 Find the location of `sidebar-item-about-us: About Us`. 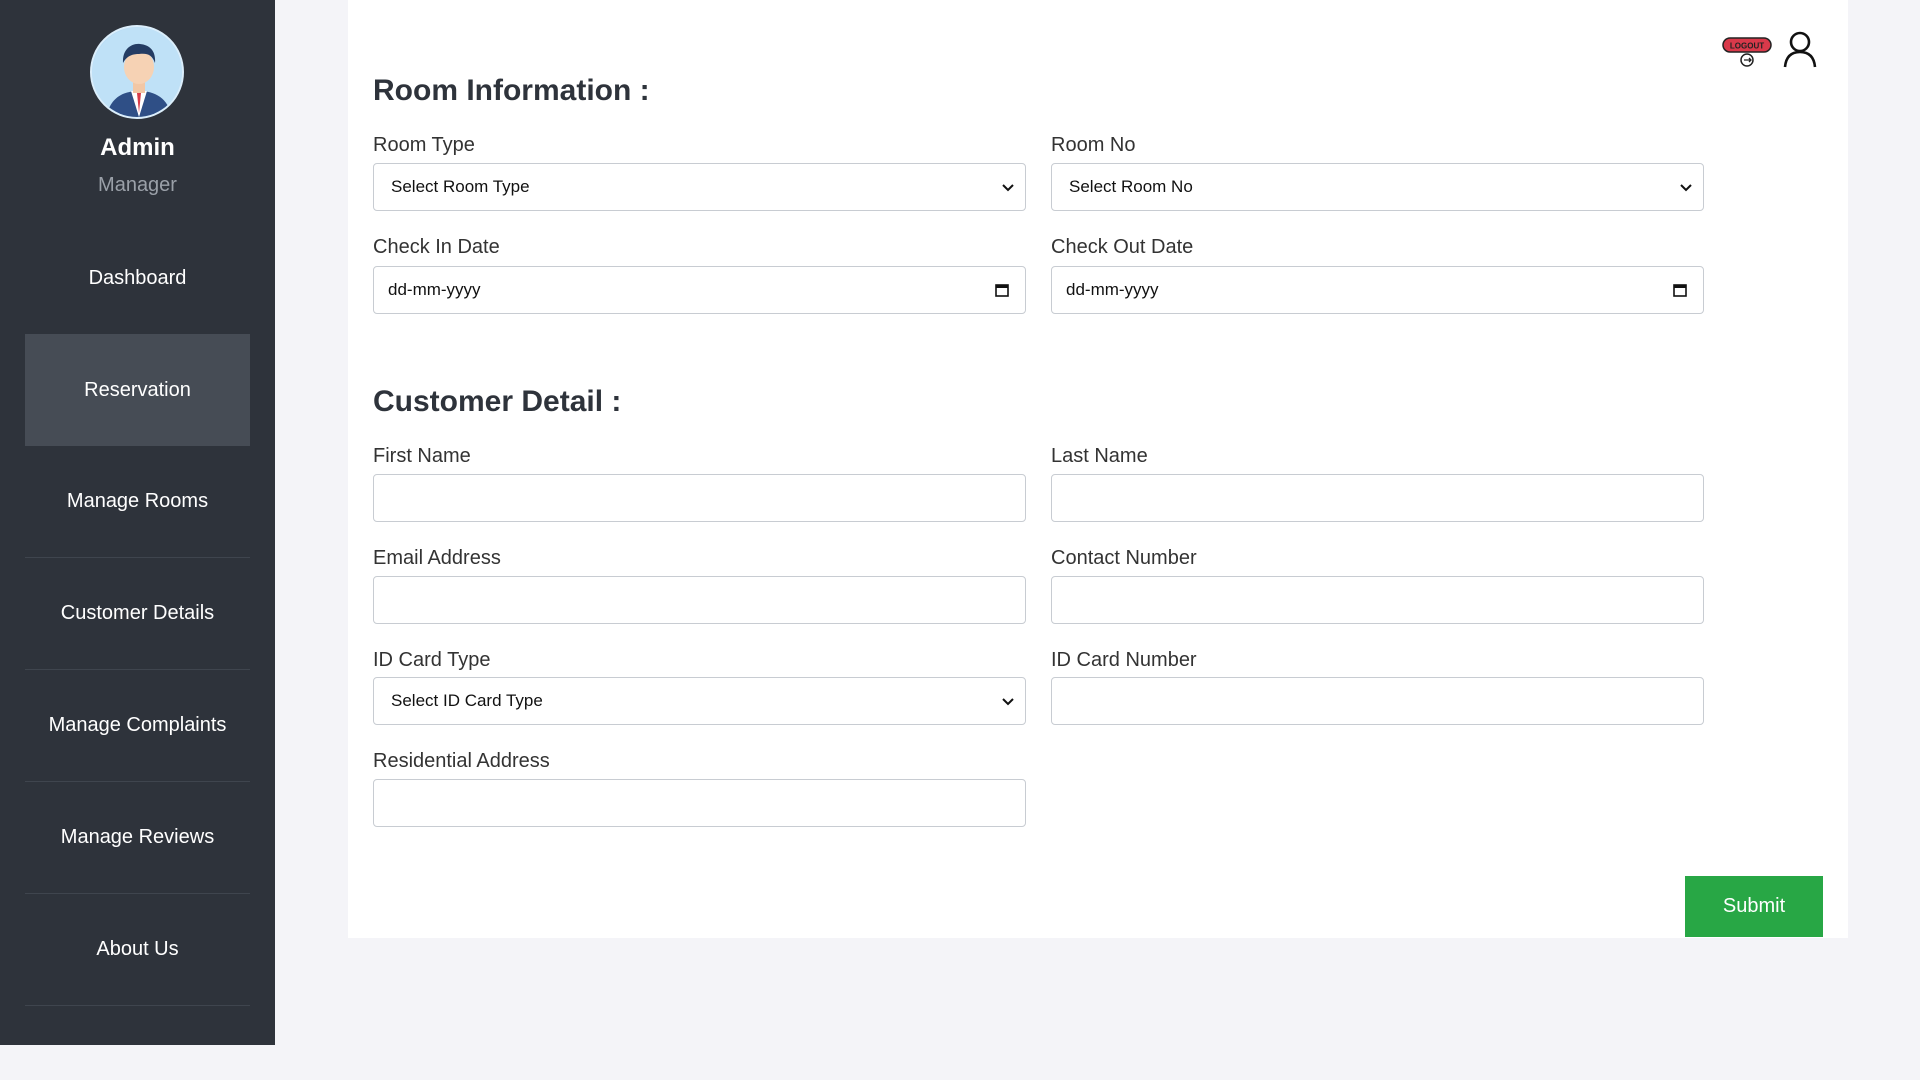

sidebar-item-about-us: About Us is located at coordinates (137, 950).